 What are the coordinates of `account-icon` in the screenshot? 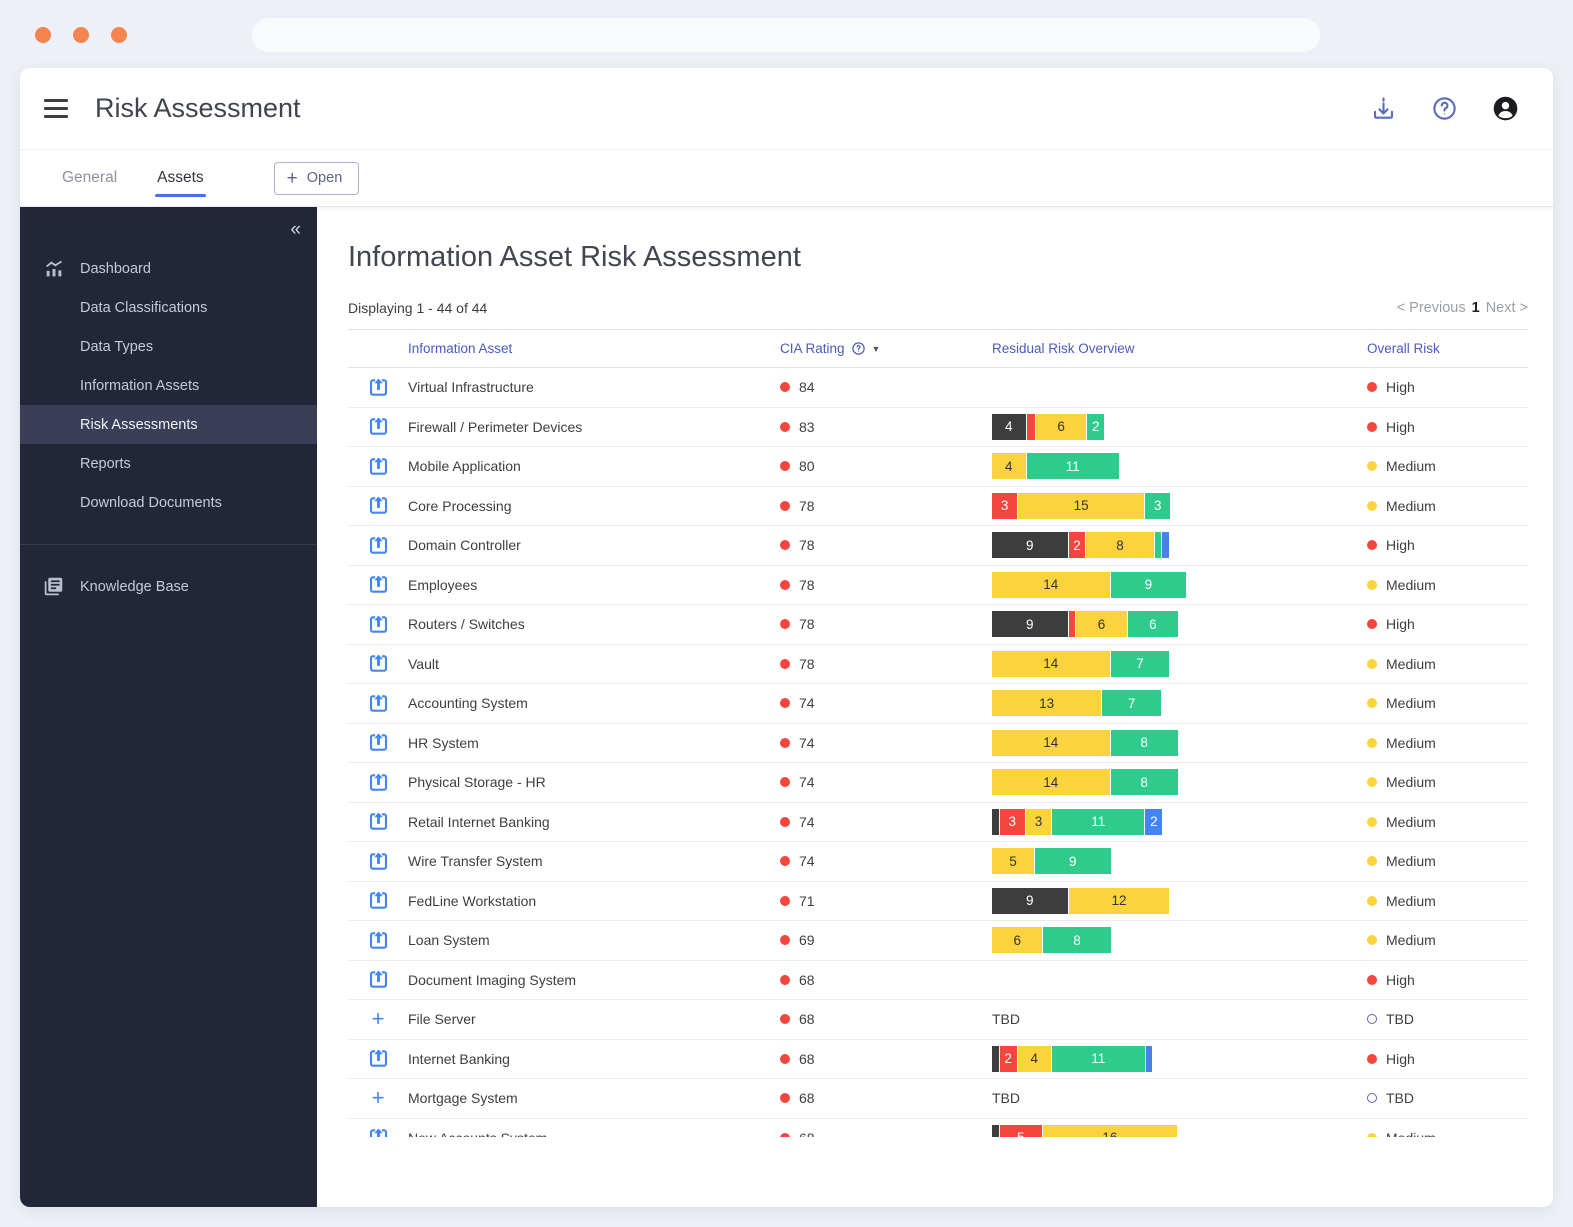 It's located at (1505, 108).